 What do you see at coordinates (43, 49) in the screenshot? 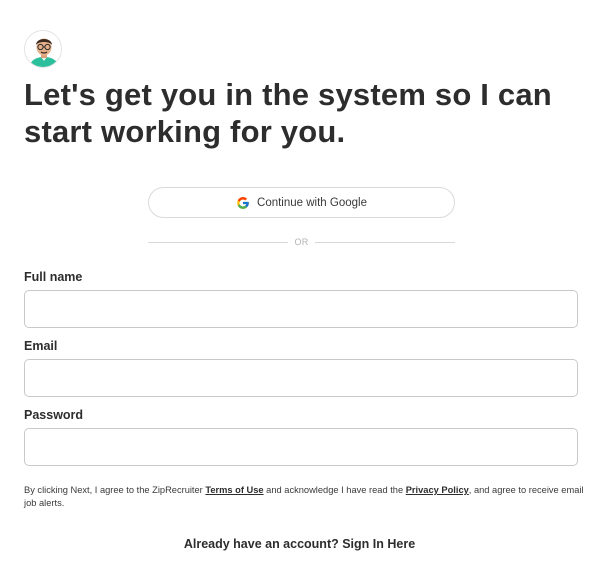
I see `recruiter-avatar-icon` at bounding box center [43, 49].